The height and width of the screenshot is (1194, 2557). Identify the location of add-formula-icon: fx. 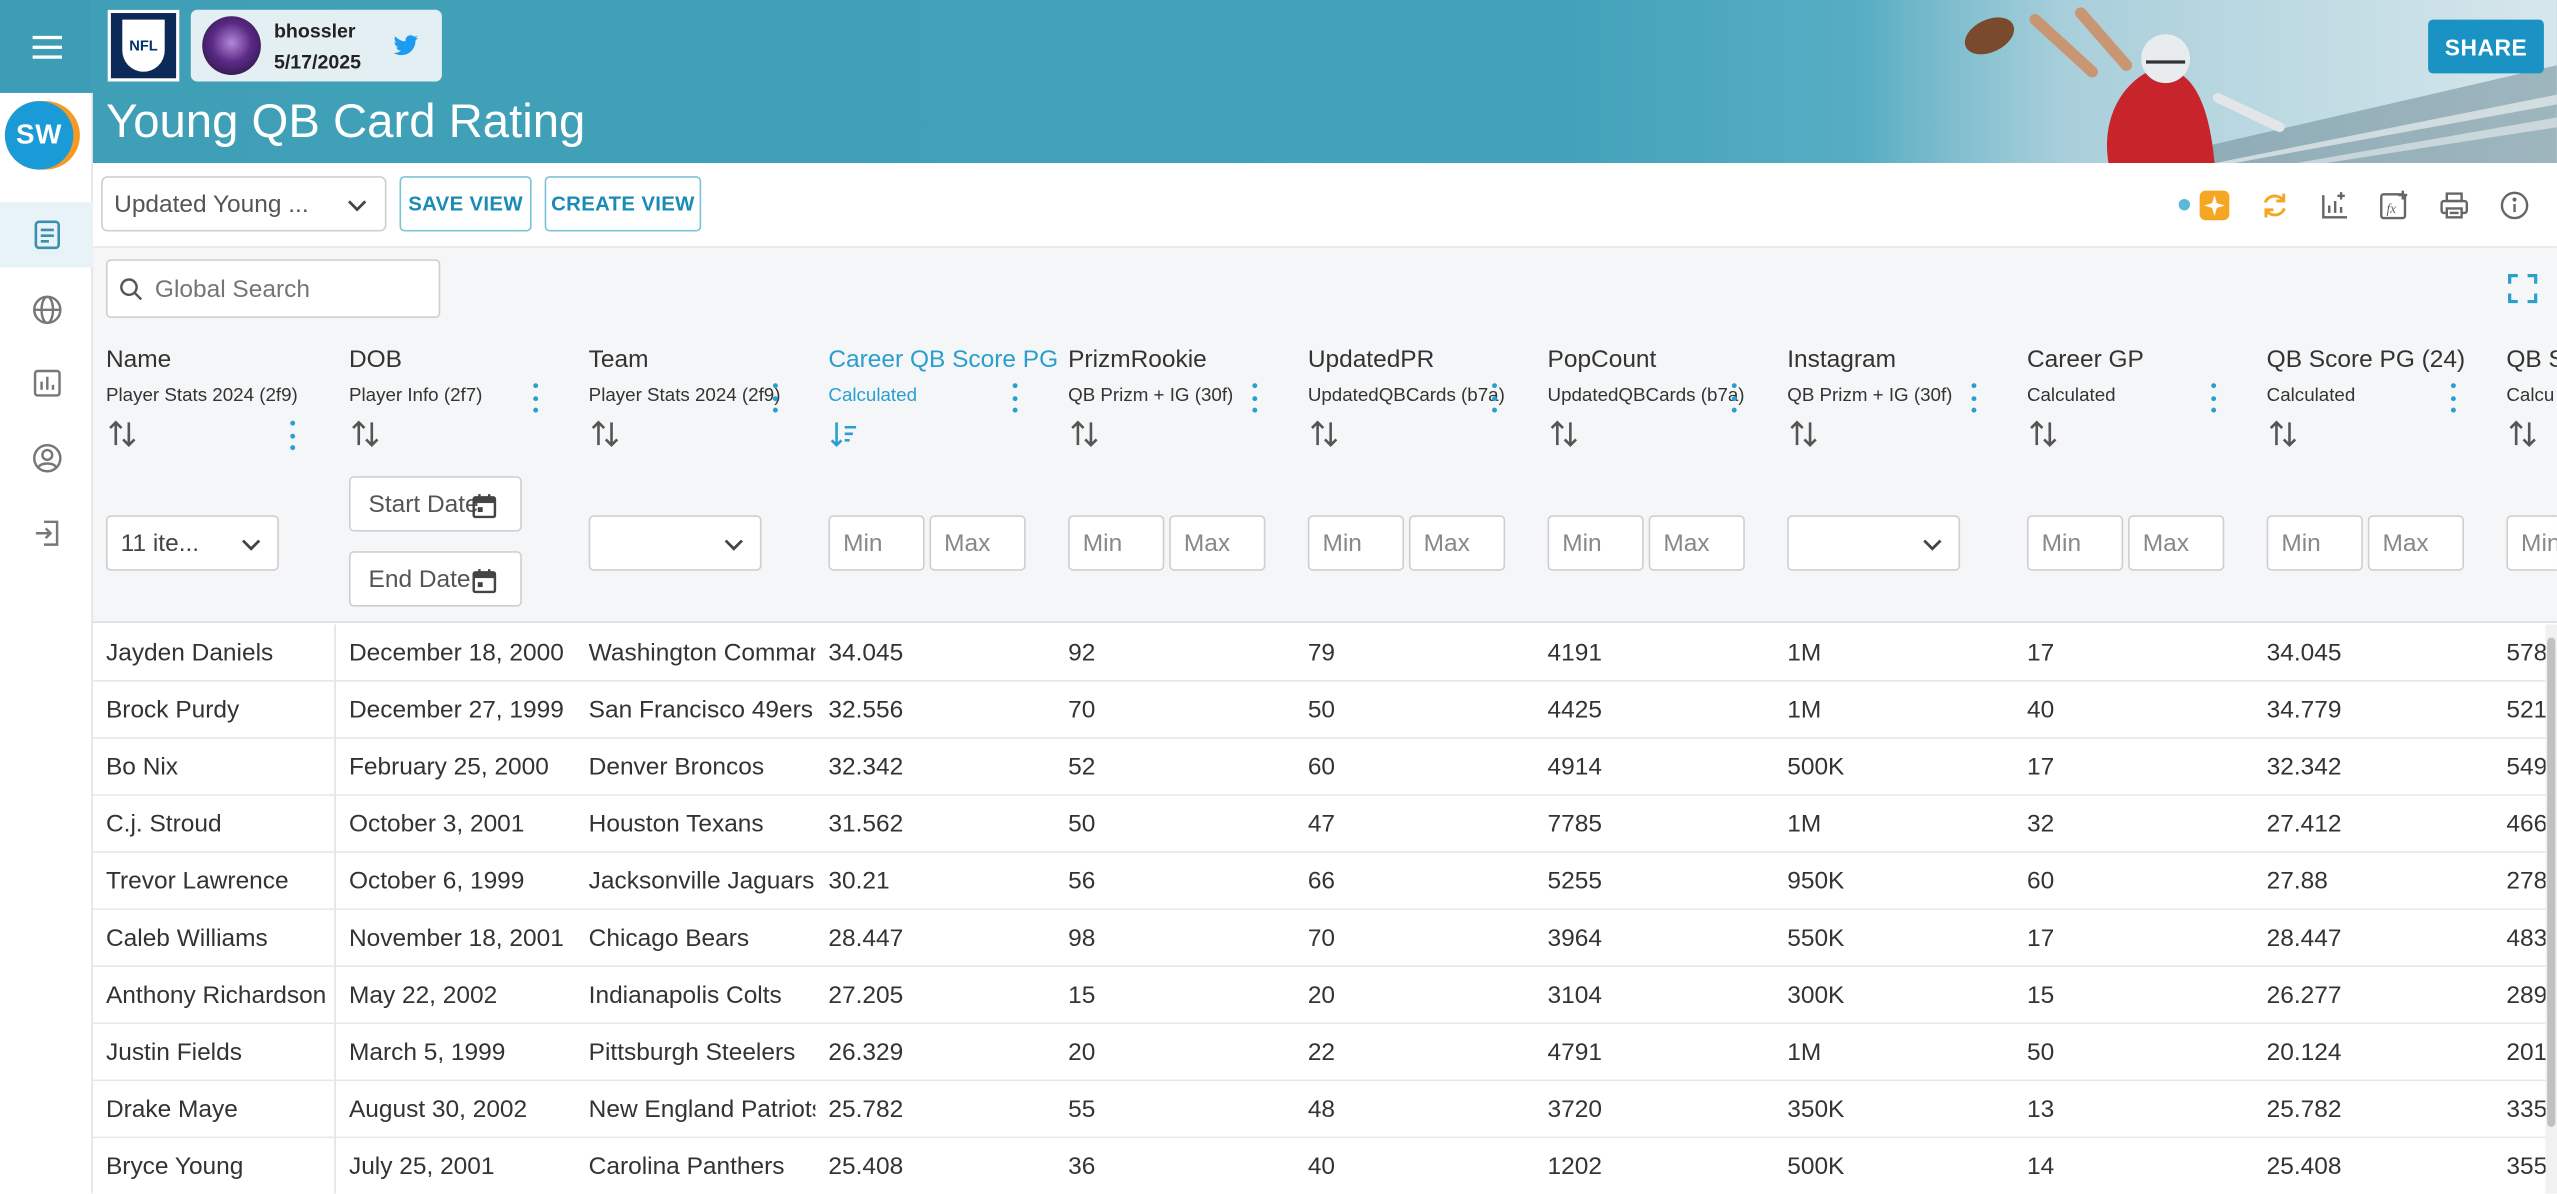
(2394, 206).